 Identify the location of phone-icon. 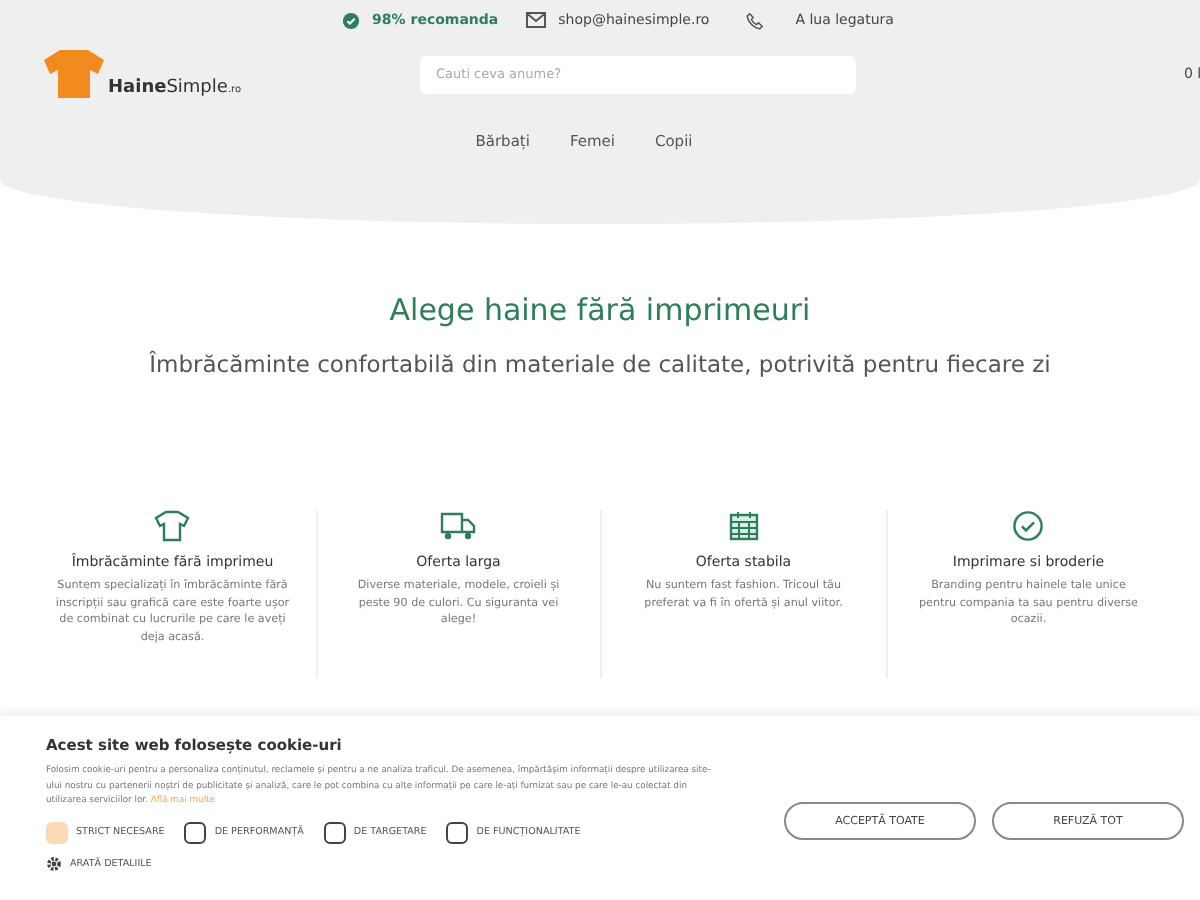
(754, 20).